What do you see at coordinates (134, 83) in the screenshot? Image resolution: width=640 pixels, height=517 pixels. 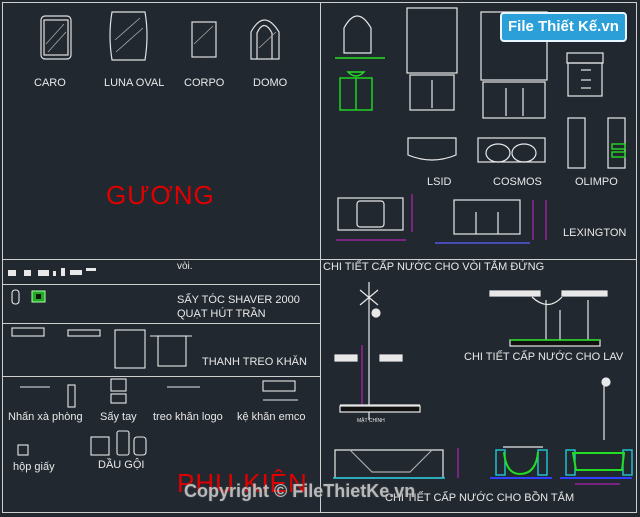 I see `mirror-label-luna-oval: LUNA OVAL` at bounding box center [134, 83].